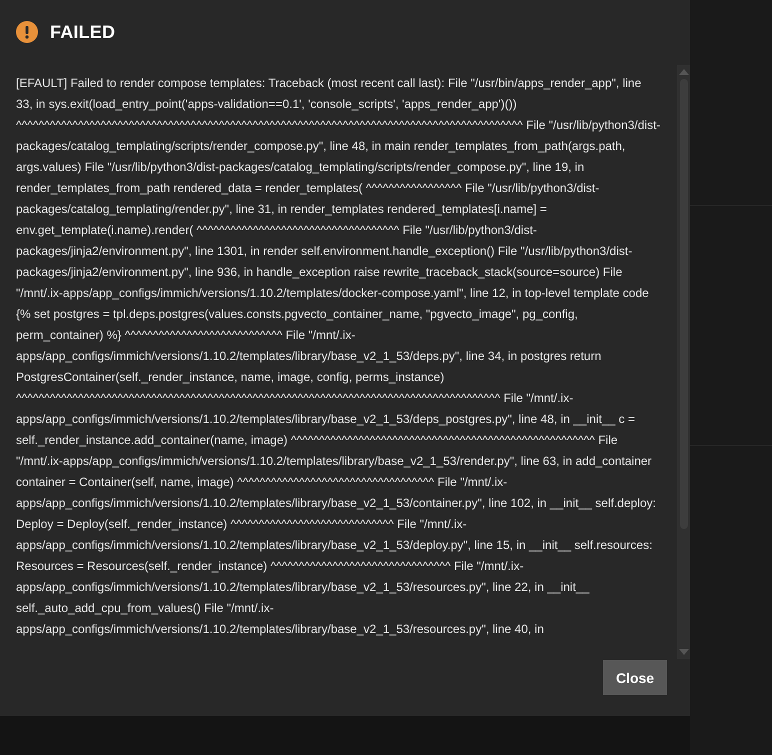  What do you see at coordinates (635, 677) in the screenshot?
I see `close-button: Close` at bounding box center [635, 677].